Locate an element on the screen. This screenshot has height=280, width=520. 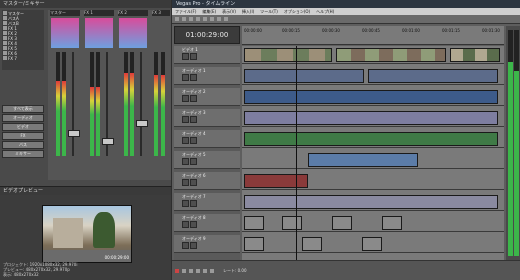
cut-icon is located at coordinates (212, 19).